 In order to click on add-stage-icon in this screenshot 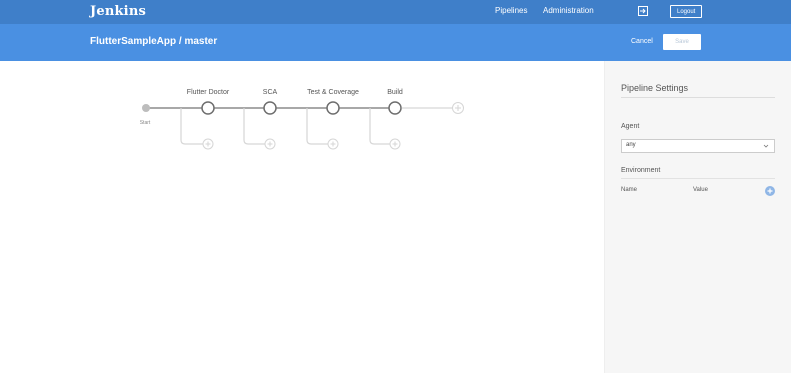, I will do `click(458, 108)`.